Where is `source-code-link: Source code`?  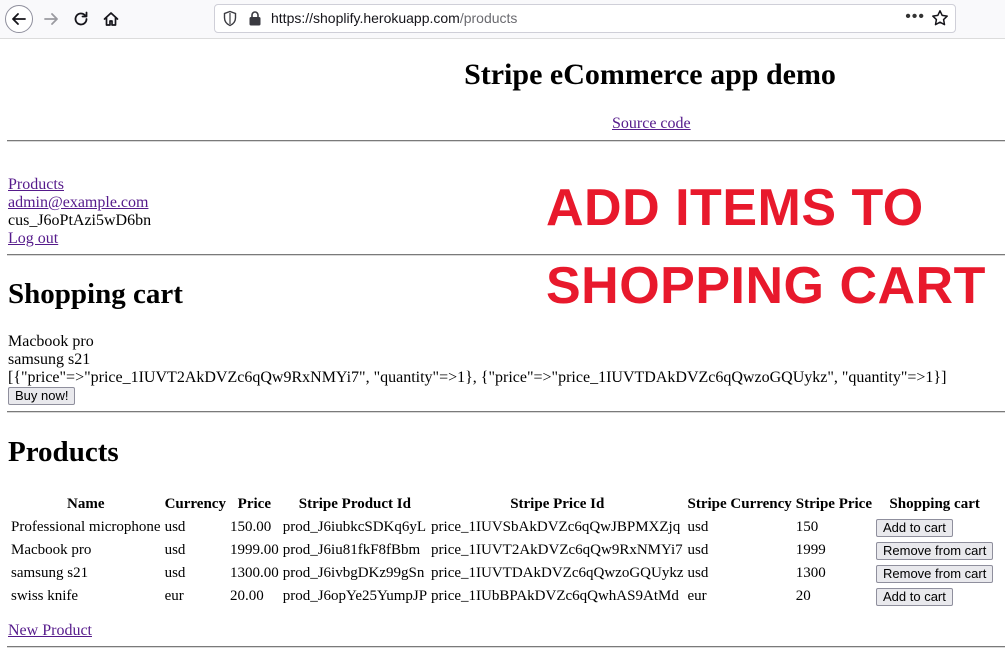 source-code-link: Source code is located at coordinates (651, 124).